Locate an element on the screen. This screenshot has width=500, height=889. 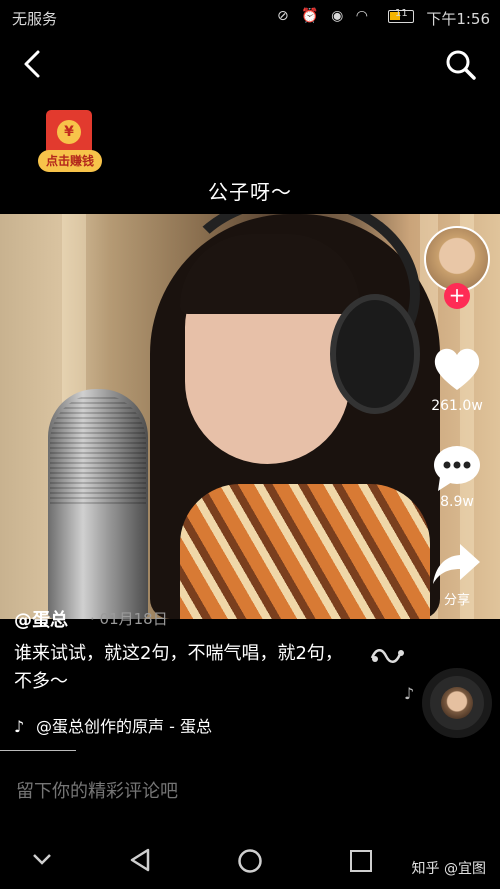
battery-level: 11 is located at coordinates (401, 13).